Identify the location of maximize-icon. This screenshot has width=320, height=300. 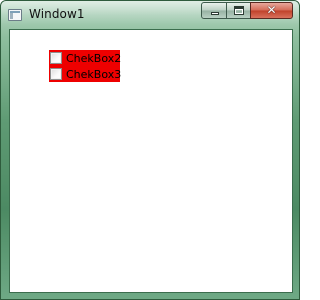
(239, 10).